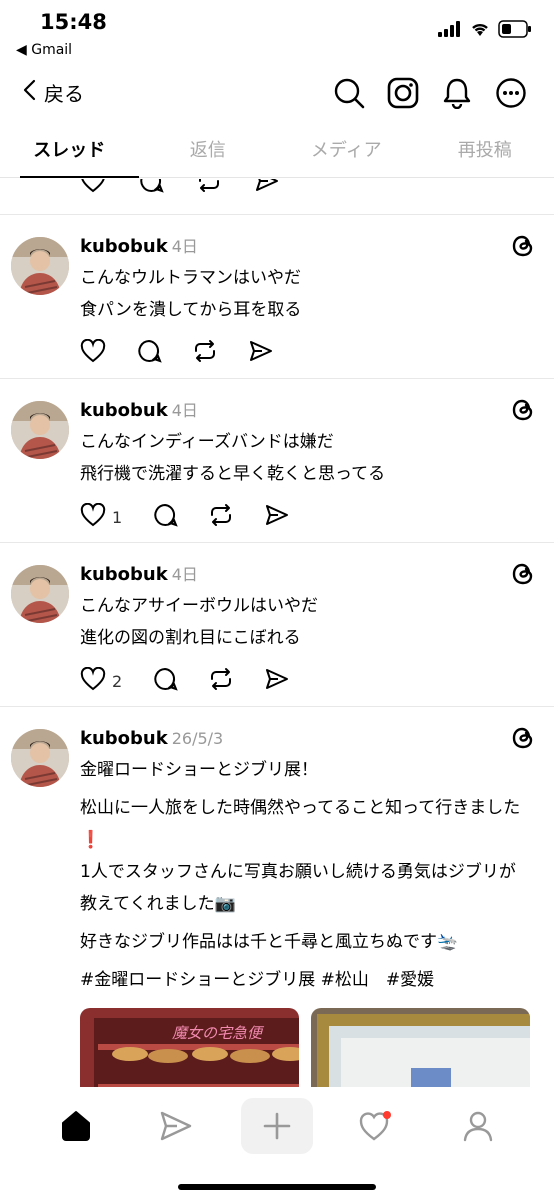 The image size is (554, 1200). Describe the element at coordinates (277, 1126) in the screenshot. I see `plus-icon` at that location.